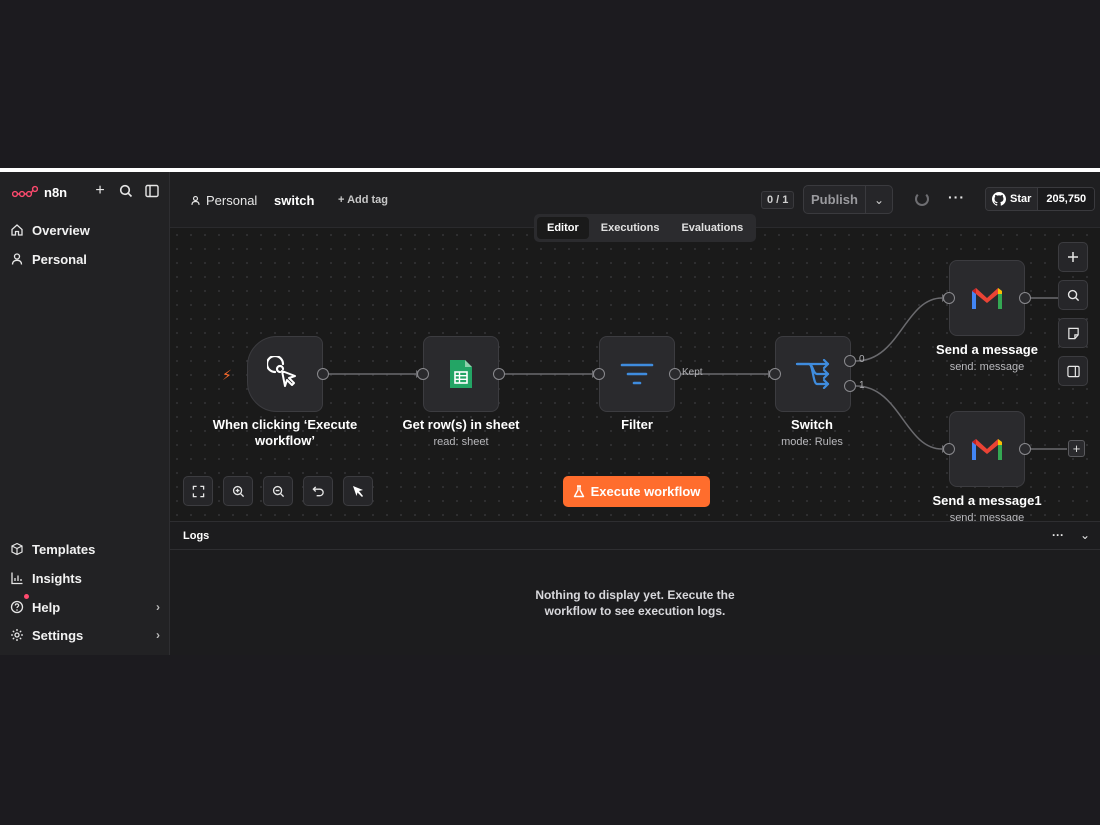 This screenshot has height=825, width=1100. I want to click on add-icon: +, so click(100, 191).